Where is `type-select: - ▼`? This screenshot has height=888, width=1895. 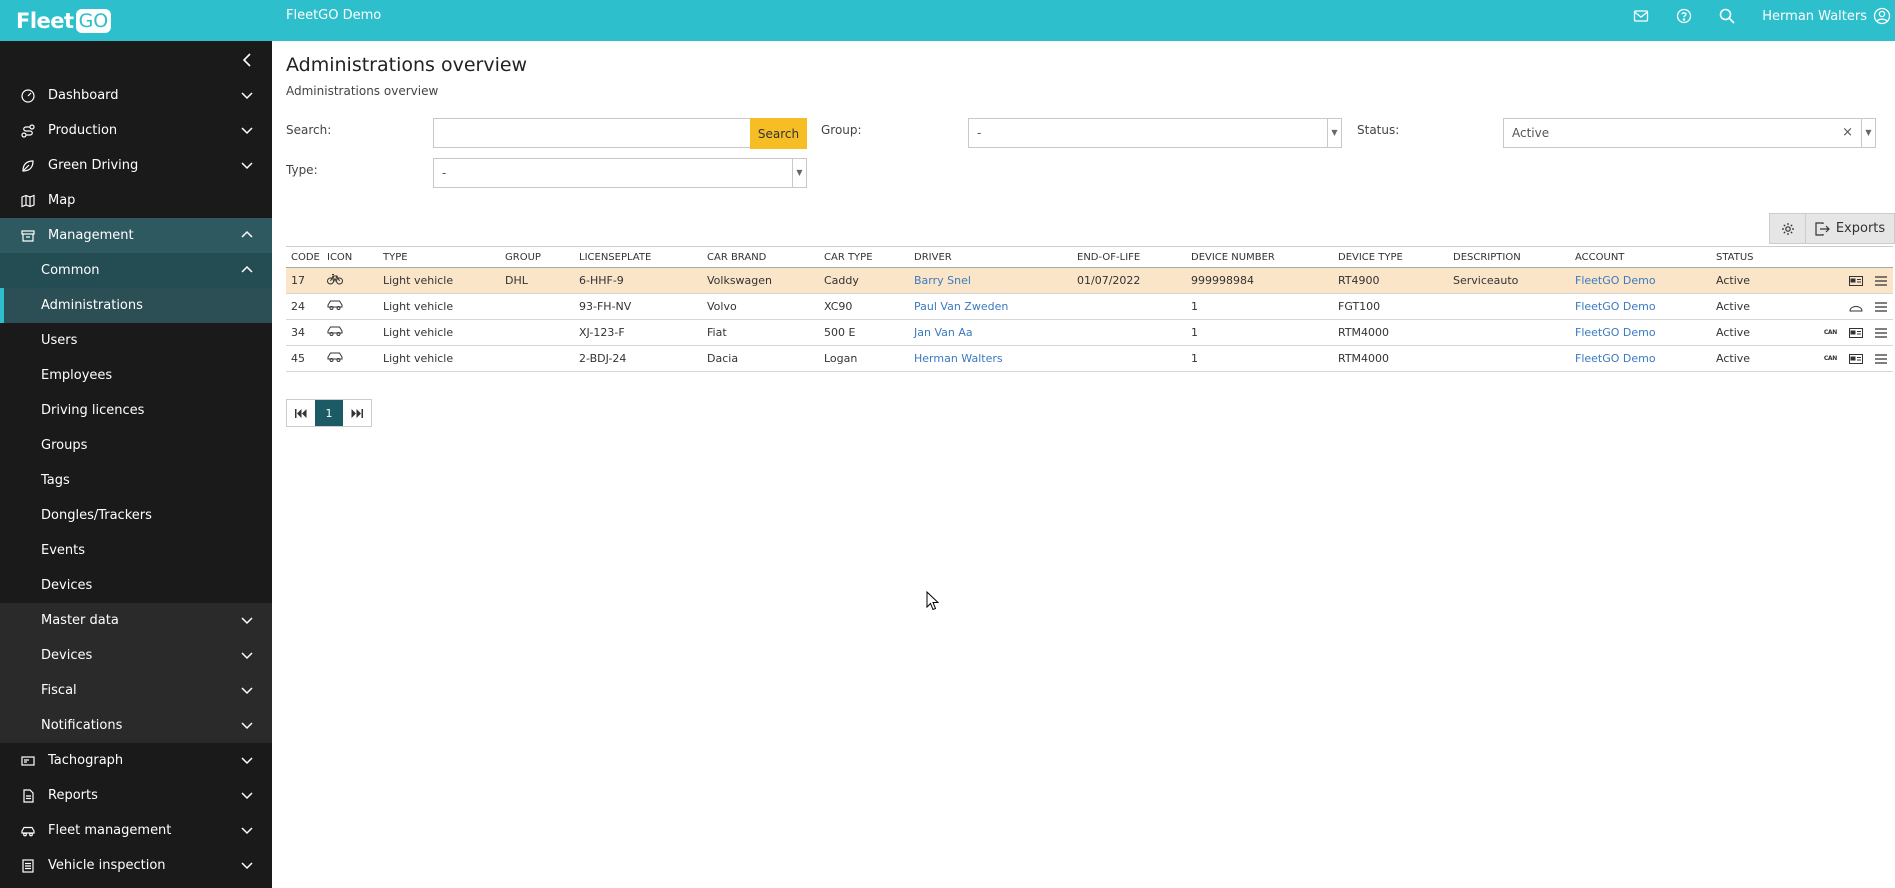 type-select: - ▼ is located at coordinates (620, 173).